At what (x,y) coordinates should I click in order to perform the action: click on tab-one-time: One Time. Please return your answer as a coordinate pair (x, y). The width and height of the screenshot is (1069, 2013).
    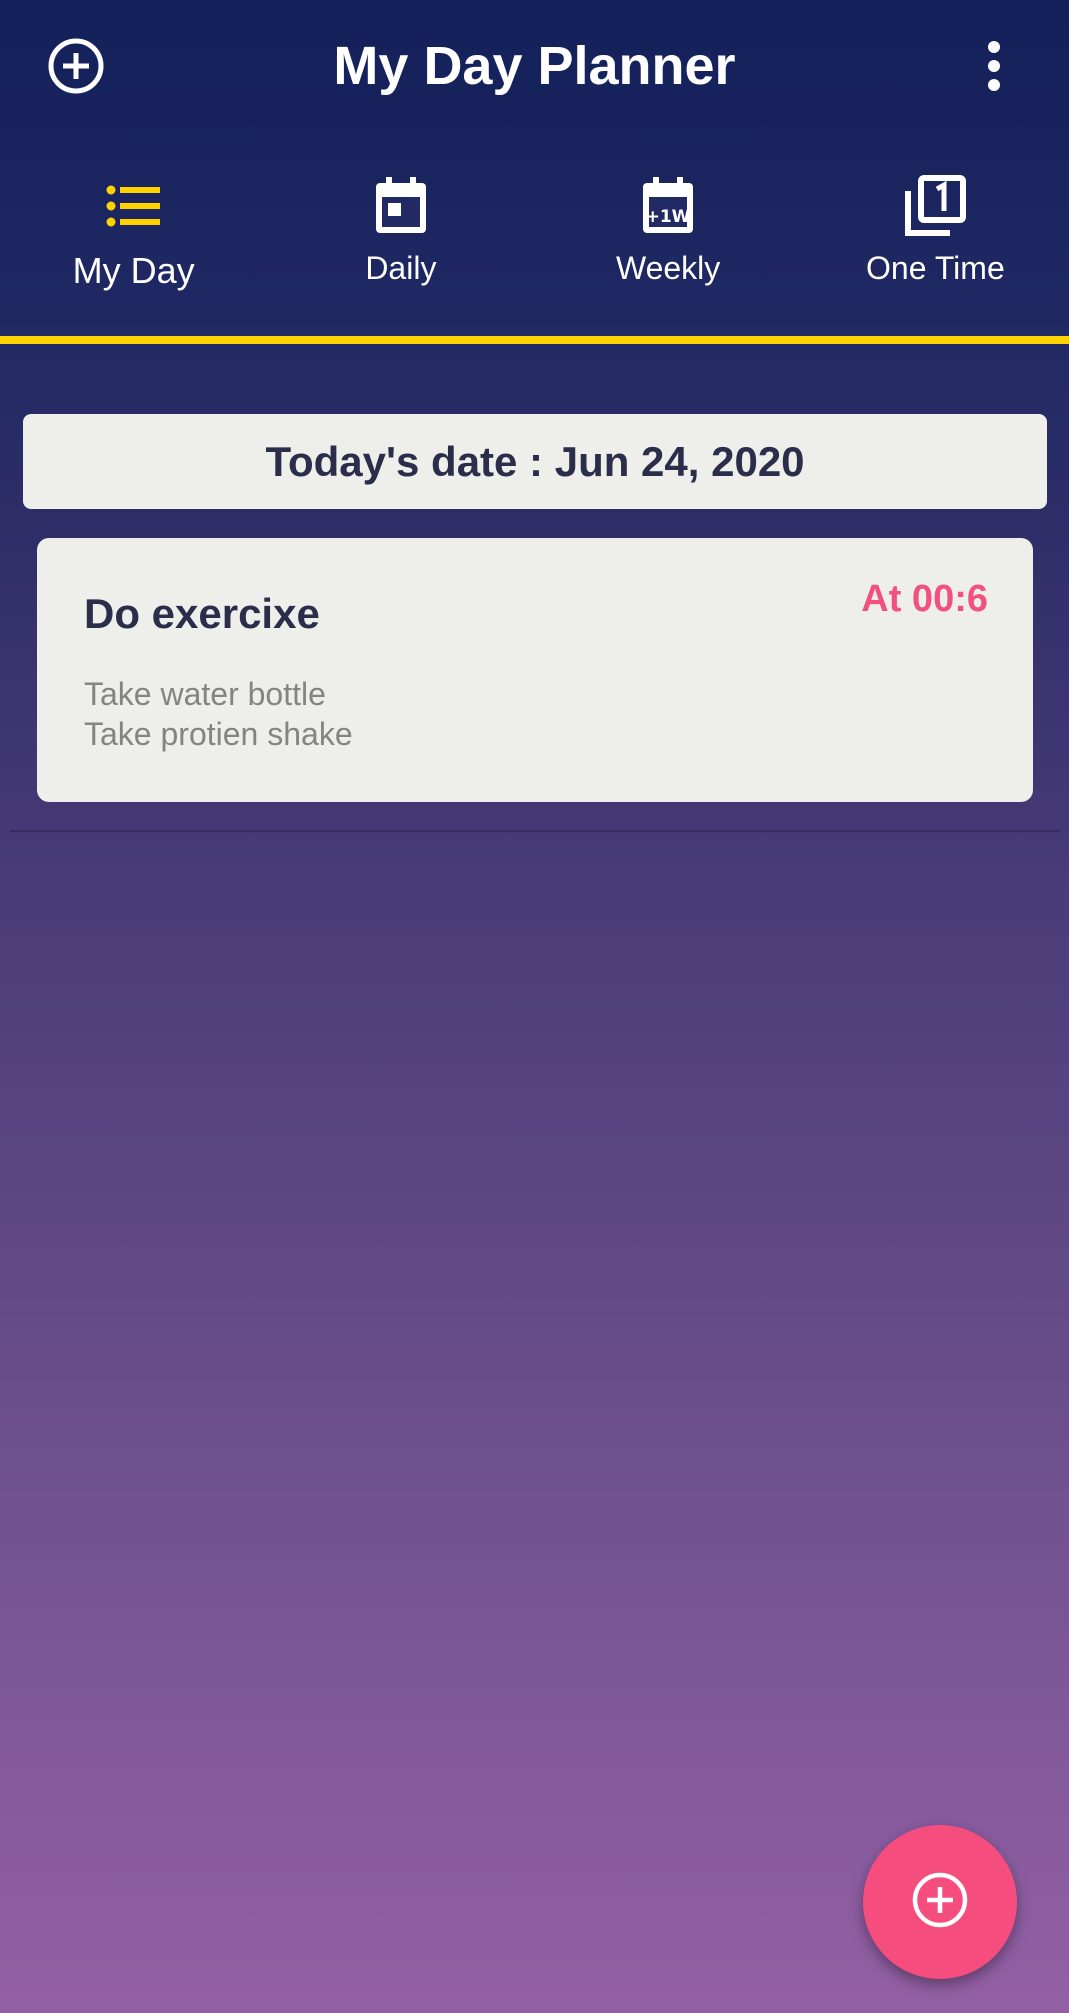
    Looking at the image, I should click on (935, 235).